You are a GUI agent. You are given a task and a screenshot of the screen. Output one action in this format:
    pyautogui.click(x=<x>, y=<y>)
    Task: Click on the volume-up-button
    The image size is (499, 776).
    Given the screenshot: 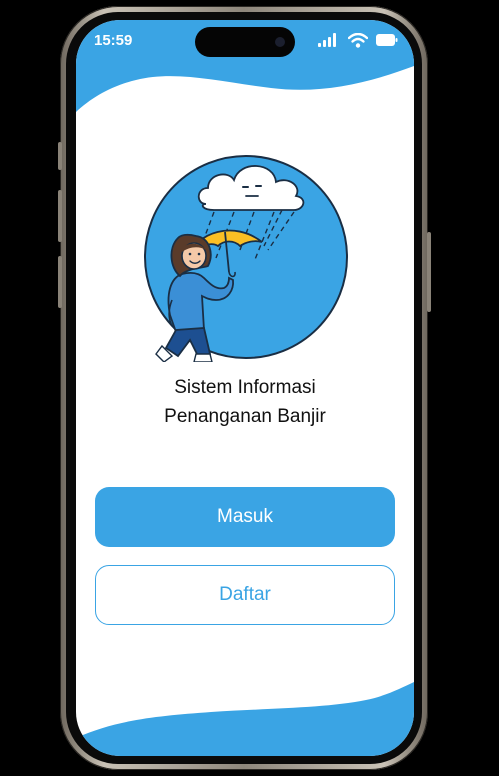 What is the action you would take?
    pyautogui.click(x=60, y=216)
    